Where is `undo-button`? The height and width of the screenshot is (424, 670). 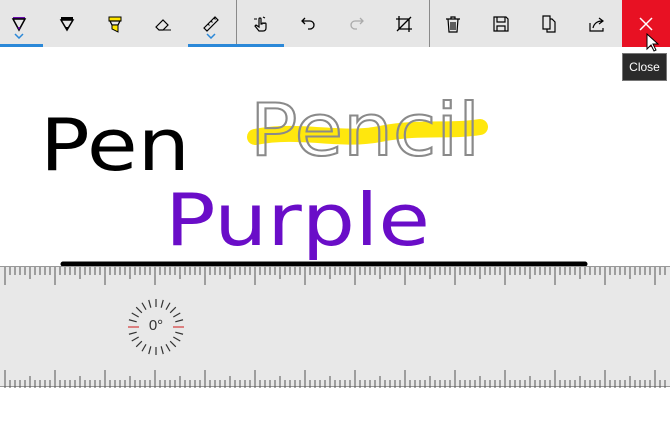 undo-button is located at coordinates (309, 23).